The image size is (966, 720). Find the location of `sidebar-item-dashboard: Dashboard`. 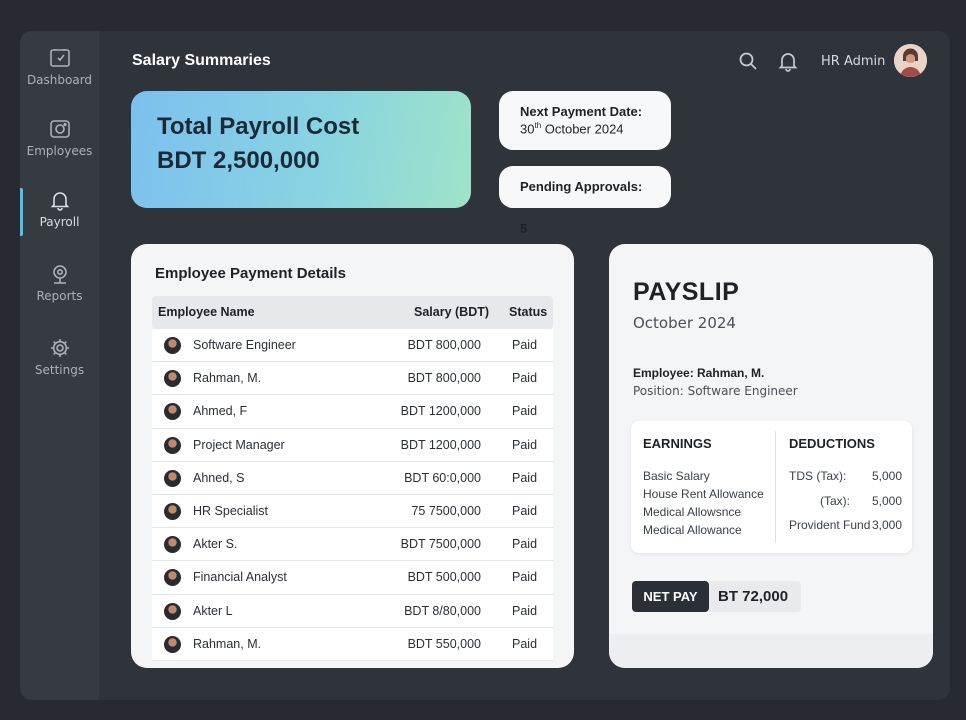

sidebar-item-dashboard: Dashboard is located at coordinates (59, 77).